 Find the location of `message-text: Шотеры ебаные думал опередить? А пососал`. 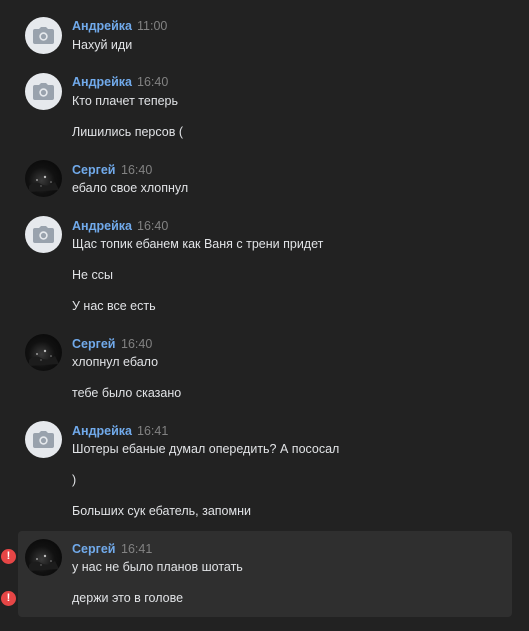

message-text: Шотеры ебаные думал опередить? А пососал is located at coordinates (206, 449).